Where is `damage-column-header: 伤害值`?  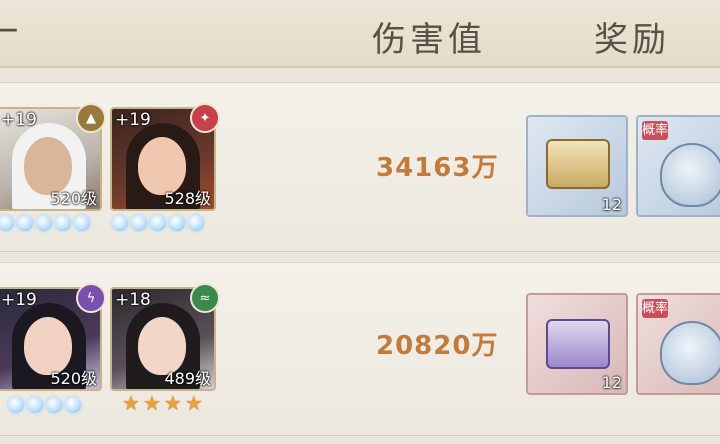
damage-column-header: 伤害值 is located at coordinates (429, 40).